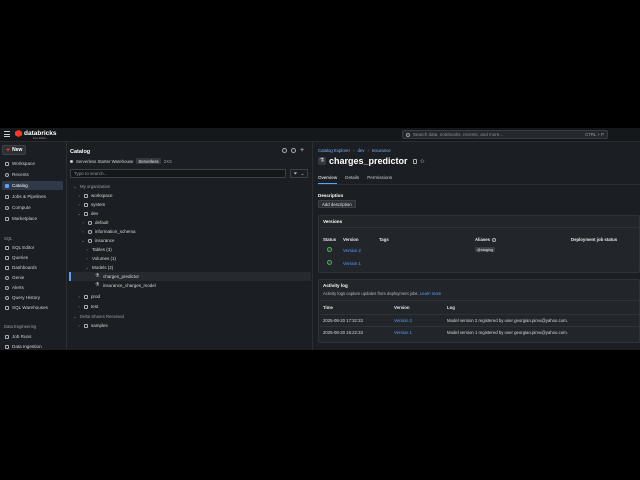 The height and width of the screenshot is (480, 640). I want to click on tree-item-tables: › Tables (3), so click(98, 249).